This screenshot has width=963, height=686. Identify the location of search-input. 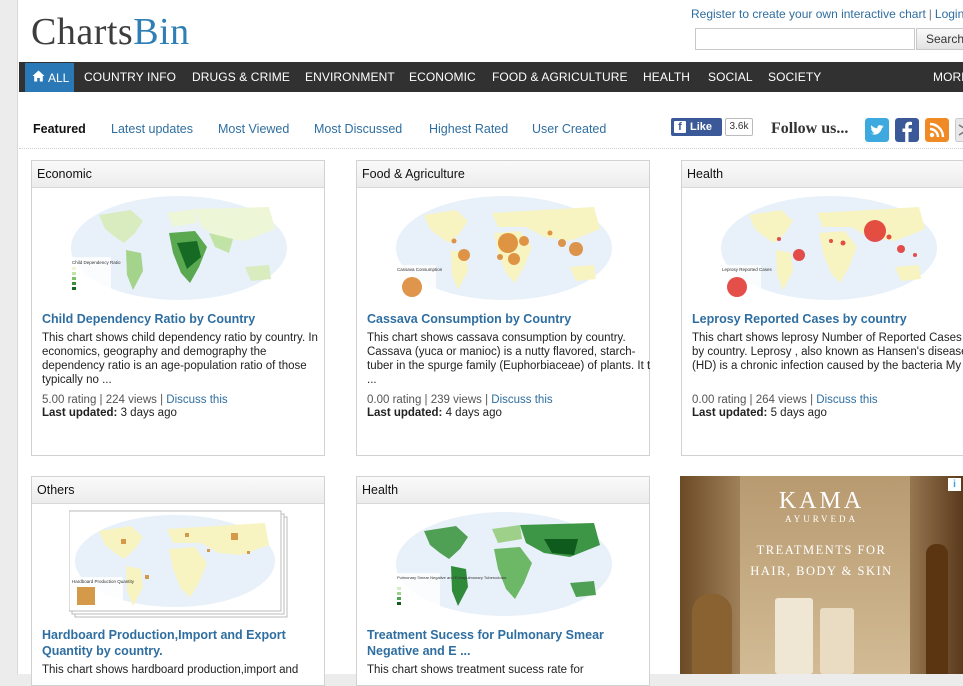
(805, 39).